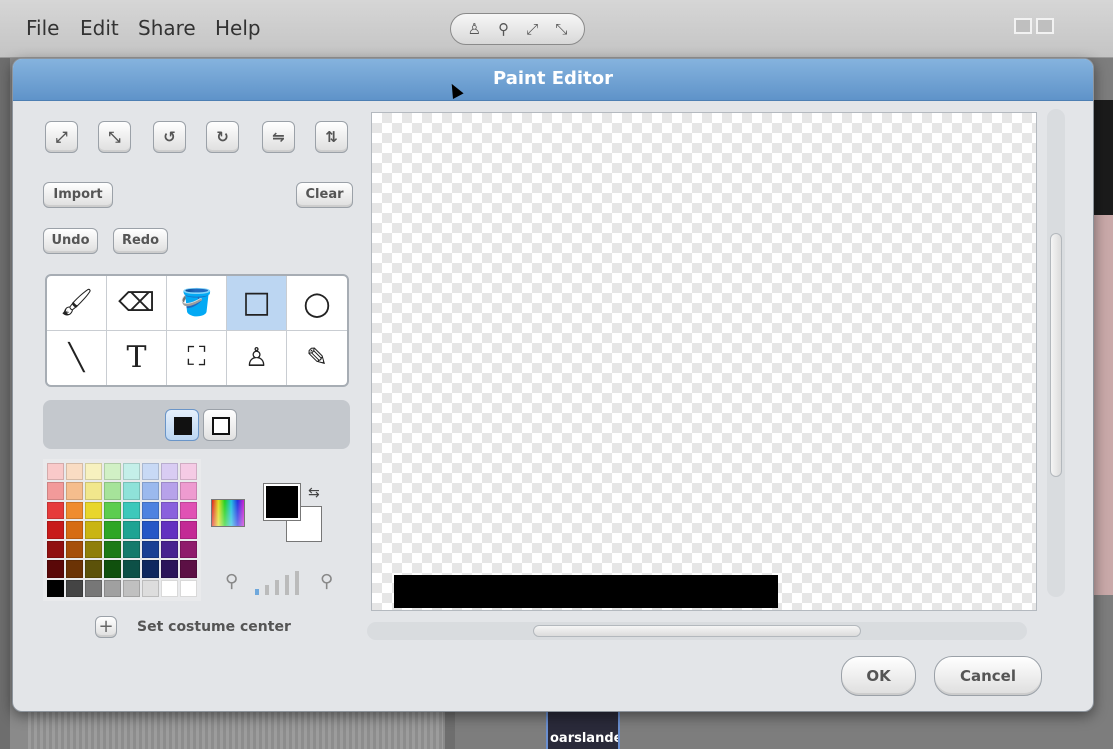 This screenshot has width=1113, height=749. I want to click on grow-button: ⤢, so click(61, 137).